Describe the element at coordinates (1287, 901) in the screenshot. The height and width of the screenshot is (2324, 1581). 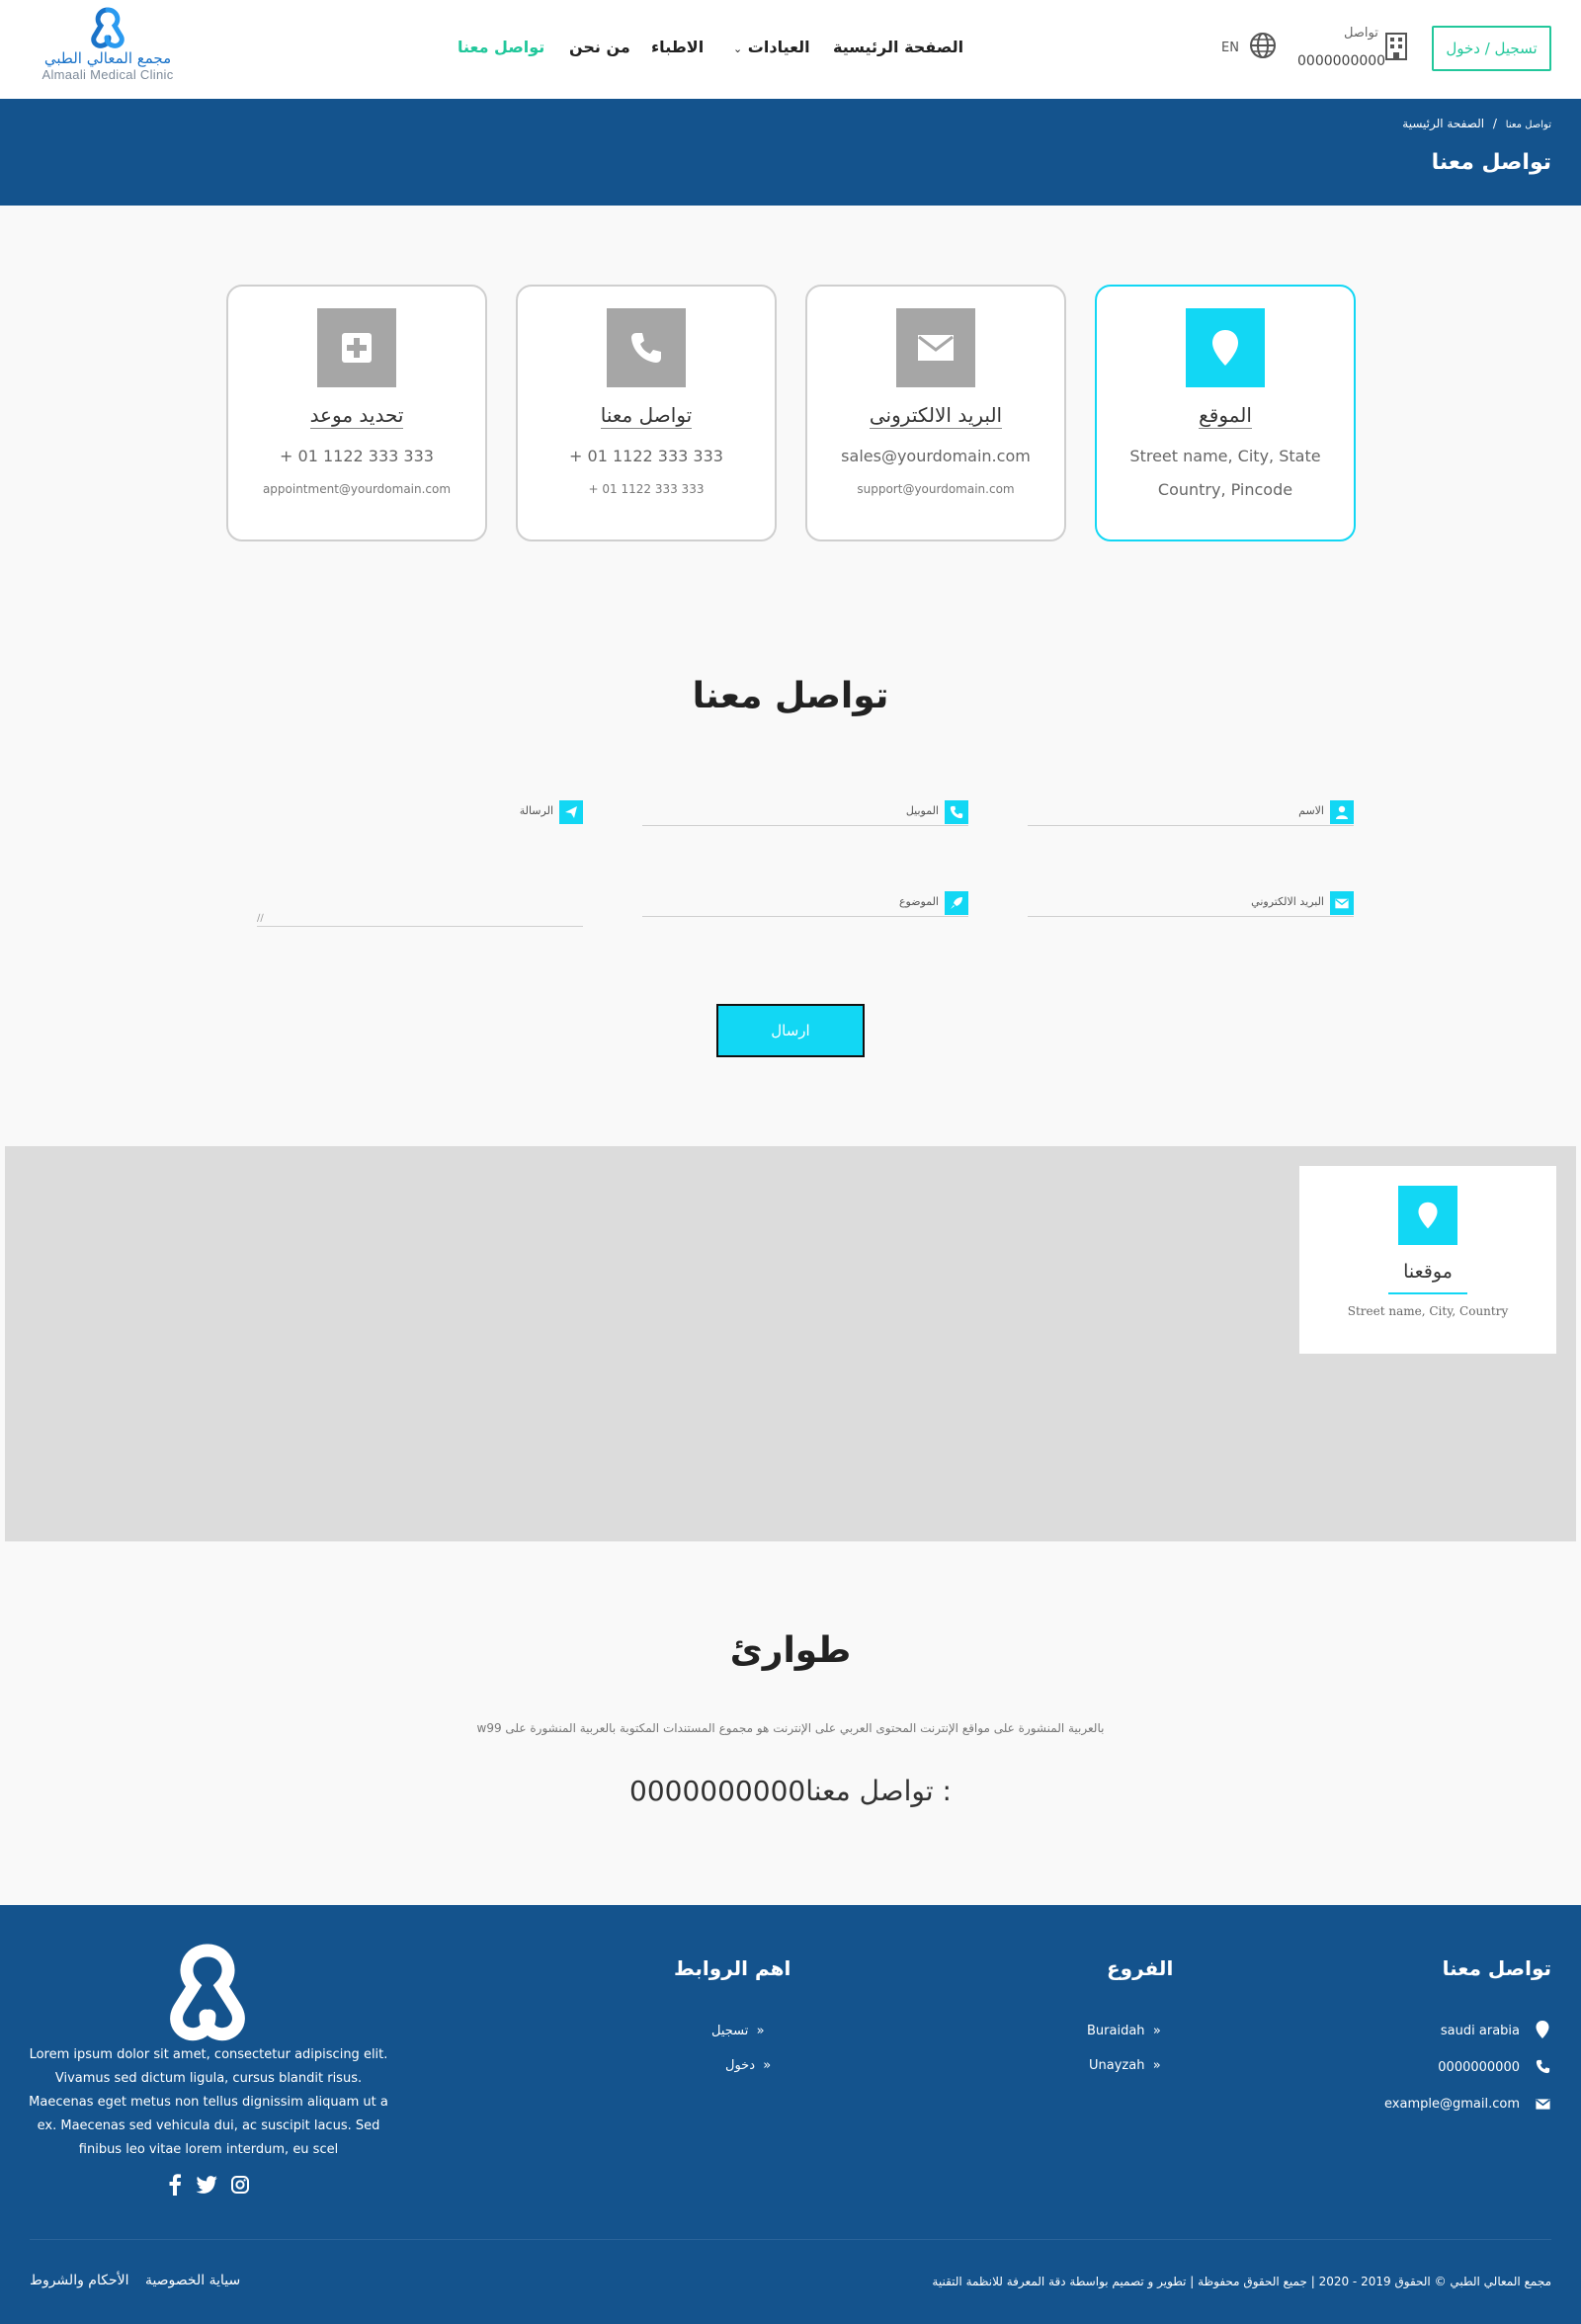
I see `email-label: البريد الالكتروني` at that location.